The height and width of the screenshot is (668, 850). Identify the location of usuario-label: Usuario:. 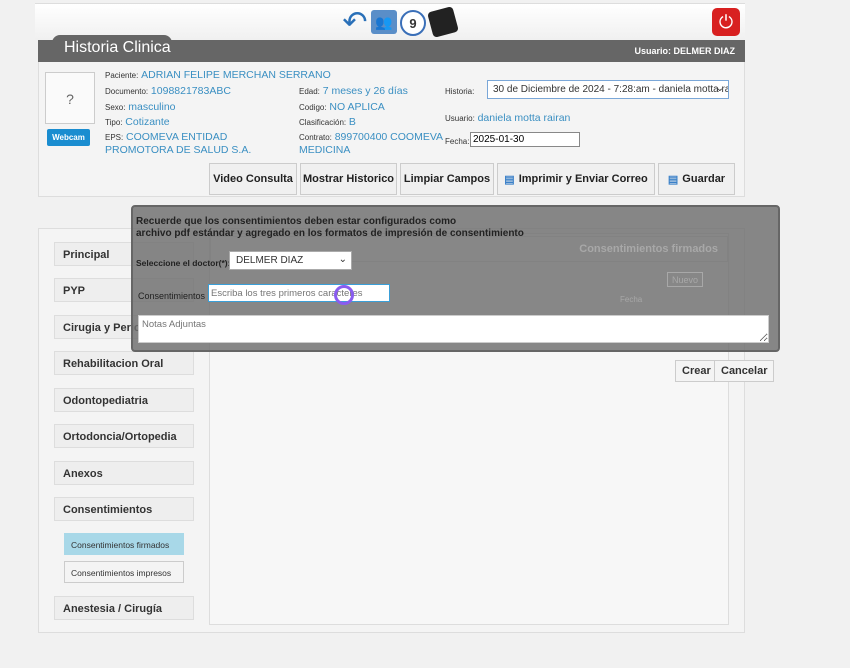
(460, 118).